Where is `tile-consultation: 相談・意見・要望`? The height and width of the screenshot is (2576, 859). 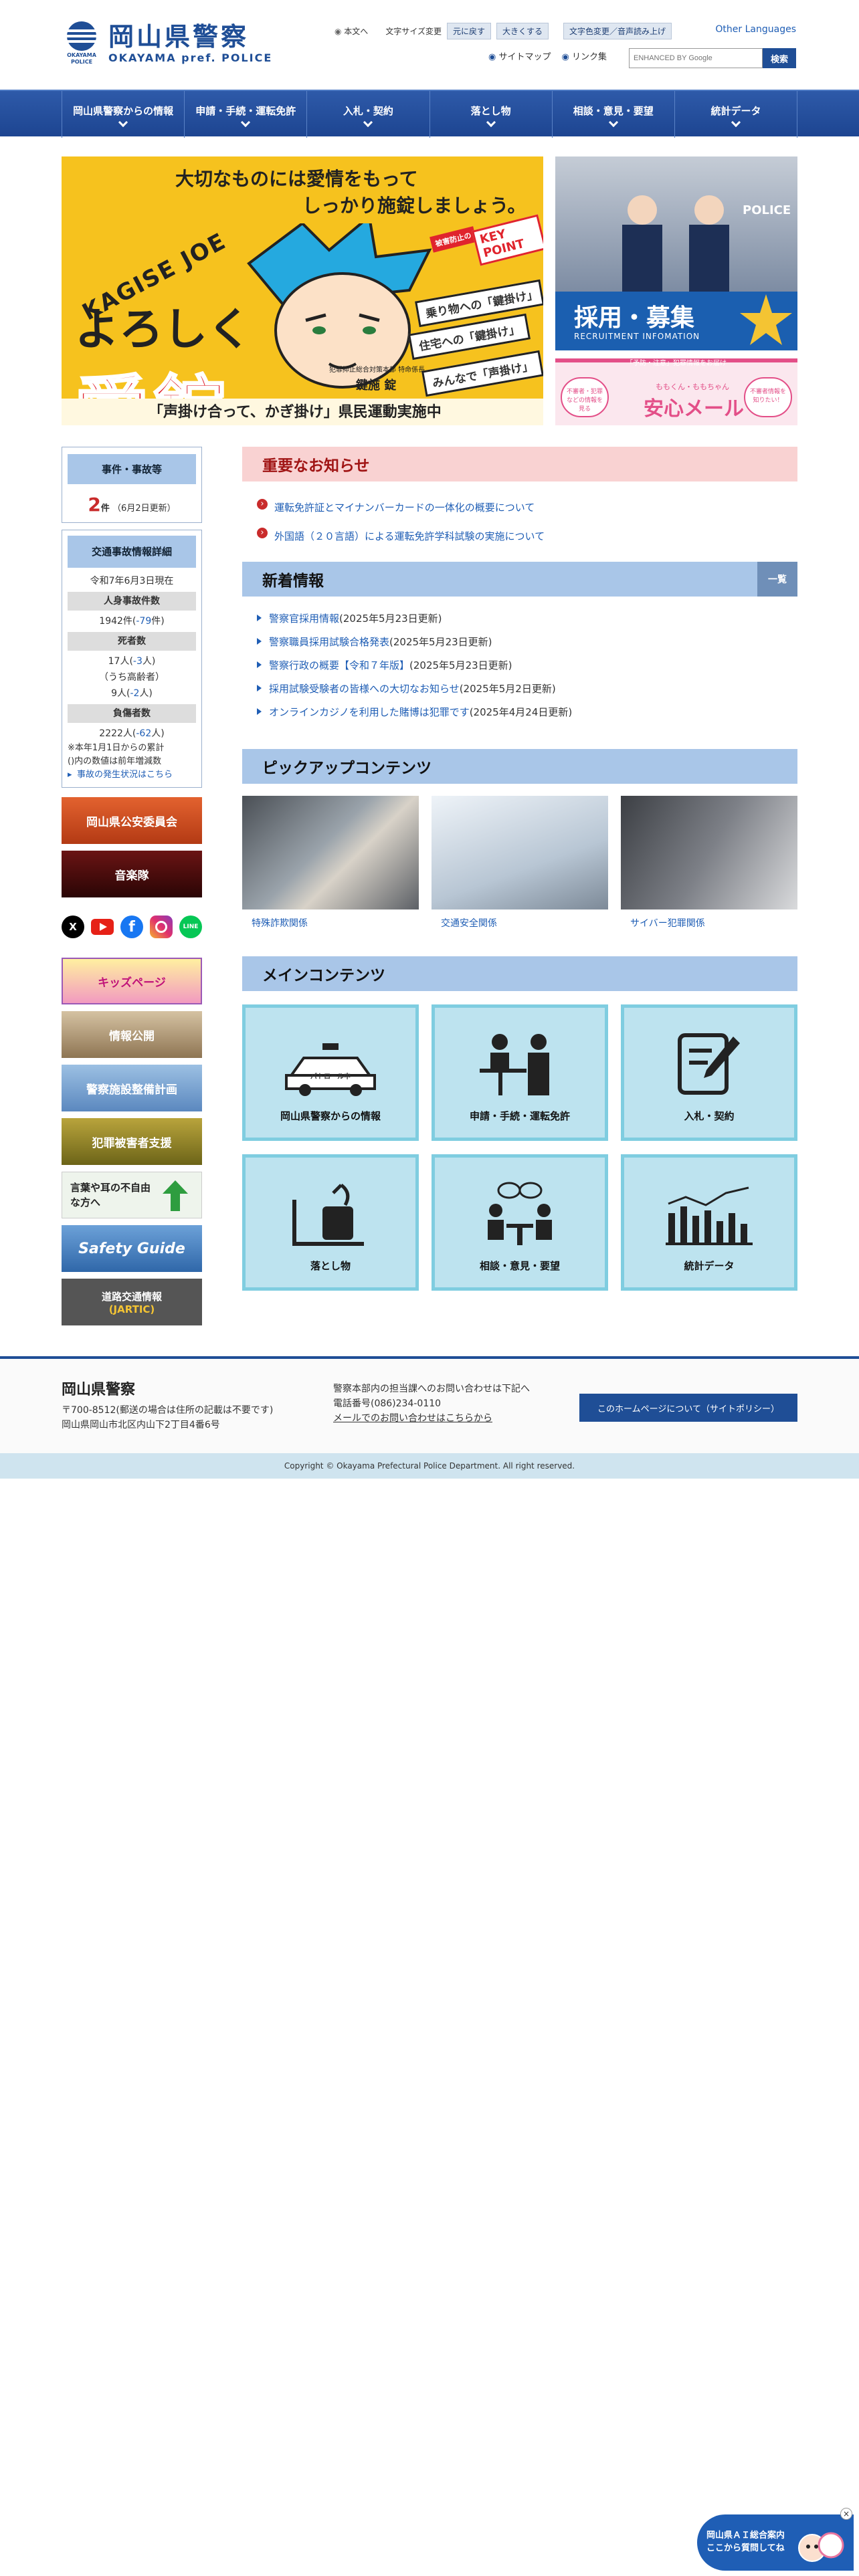
tile-consultation: 相談・意見・要望 is located at coordinates (520, 1223).